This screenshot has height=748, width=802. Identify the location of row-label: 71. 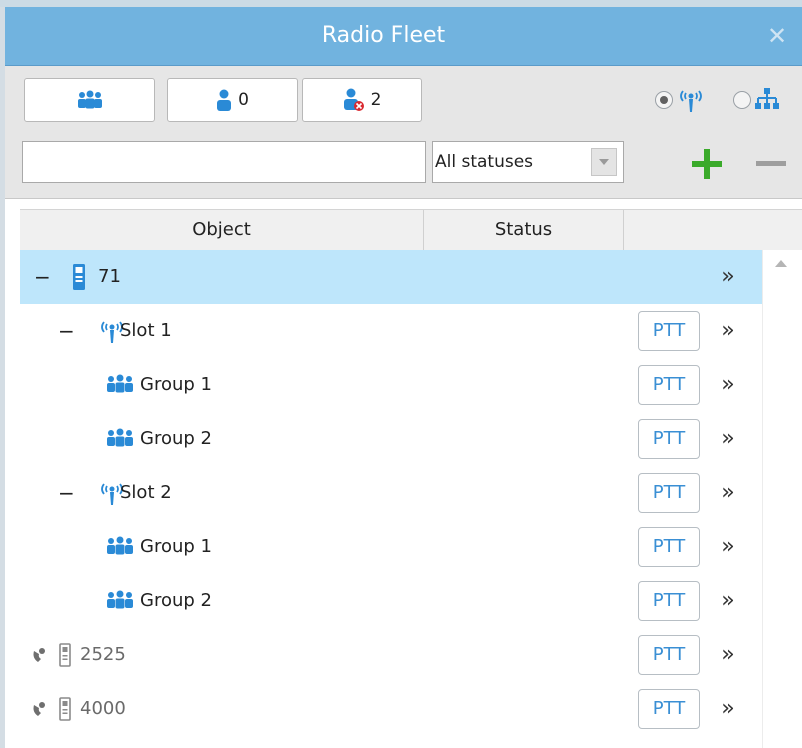
(109, 276).